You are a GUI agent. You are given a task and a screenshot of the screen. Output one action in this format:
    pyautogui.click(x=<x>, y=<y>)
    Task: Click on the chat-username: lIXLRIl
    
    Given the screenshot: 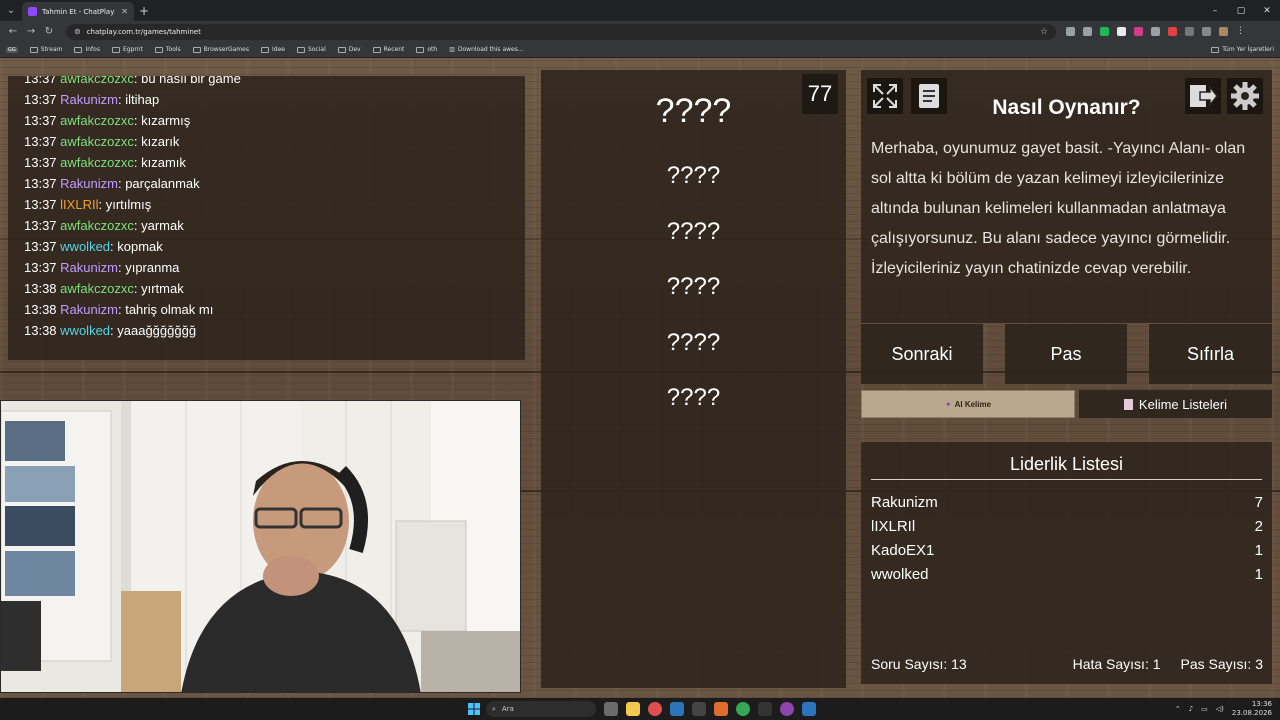 What is the action you would take?
    pyautogui.click(x=79, y=204)
    